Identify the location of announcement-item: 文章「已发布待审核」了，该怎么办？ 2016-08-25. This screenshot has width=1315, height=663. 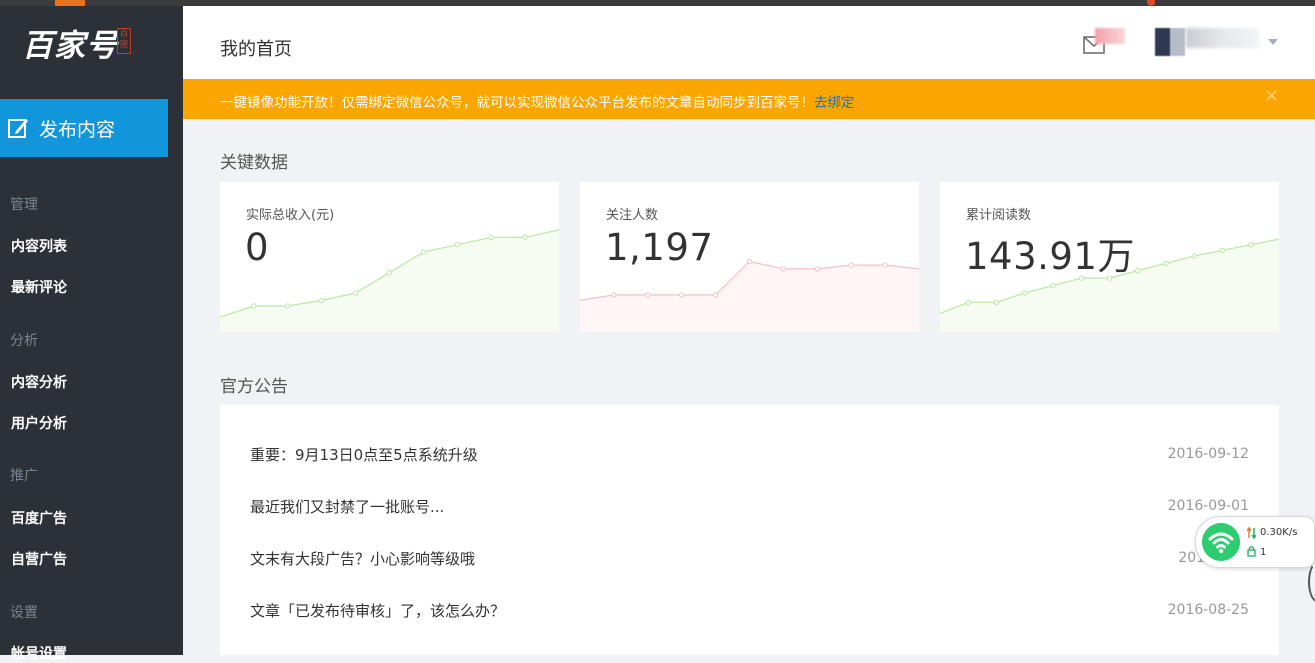
(749, 609).